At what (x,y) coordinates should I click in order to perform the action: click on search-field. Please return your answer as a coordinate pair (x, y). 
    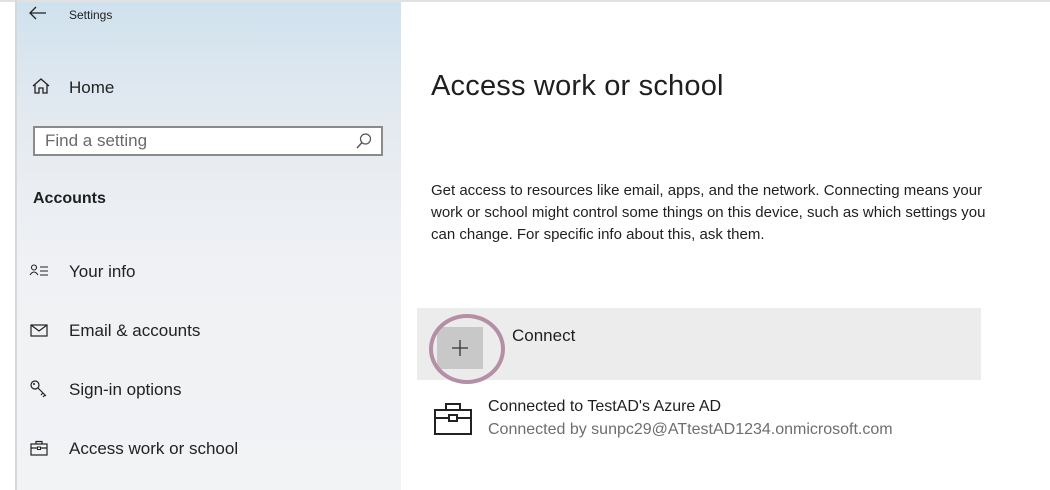
    Looking at the image, I should click on (208, 141).